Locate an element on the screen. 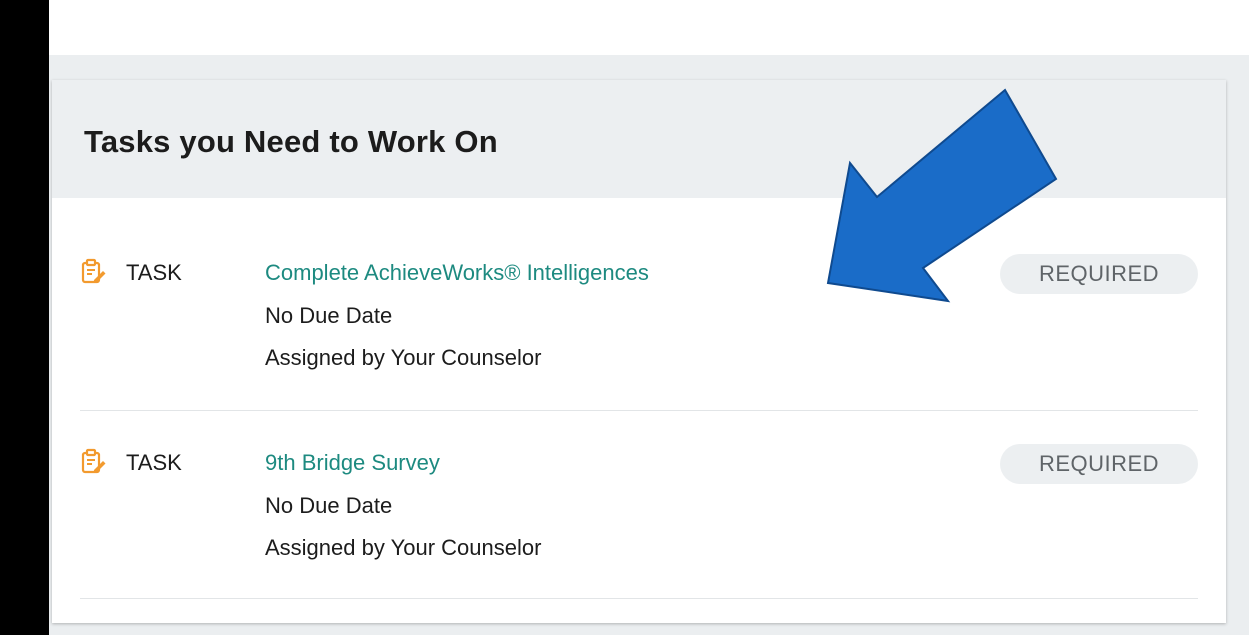 The width and height of the screenshot is (1249, 635). card-title: Tasks you Need to Work On is located at coordinates (291, 141).